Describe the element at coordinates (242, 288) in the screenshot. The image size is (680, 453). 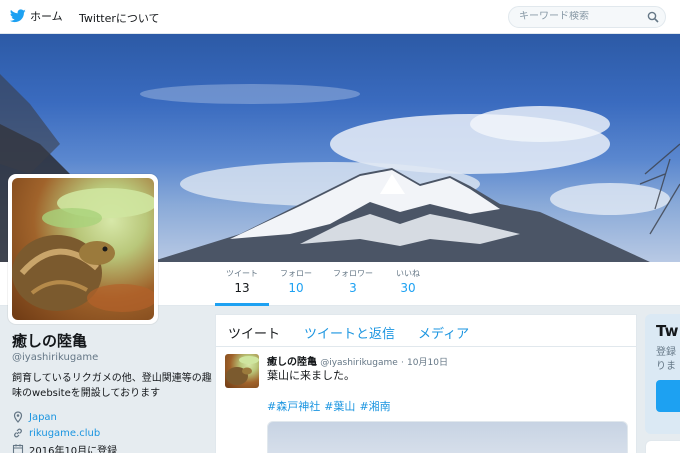
I see `stat-tweets-value: 13` at that location.